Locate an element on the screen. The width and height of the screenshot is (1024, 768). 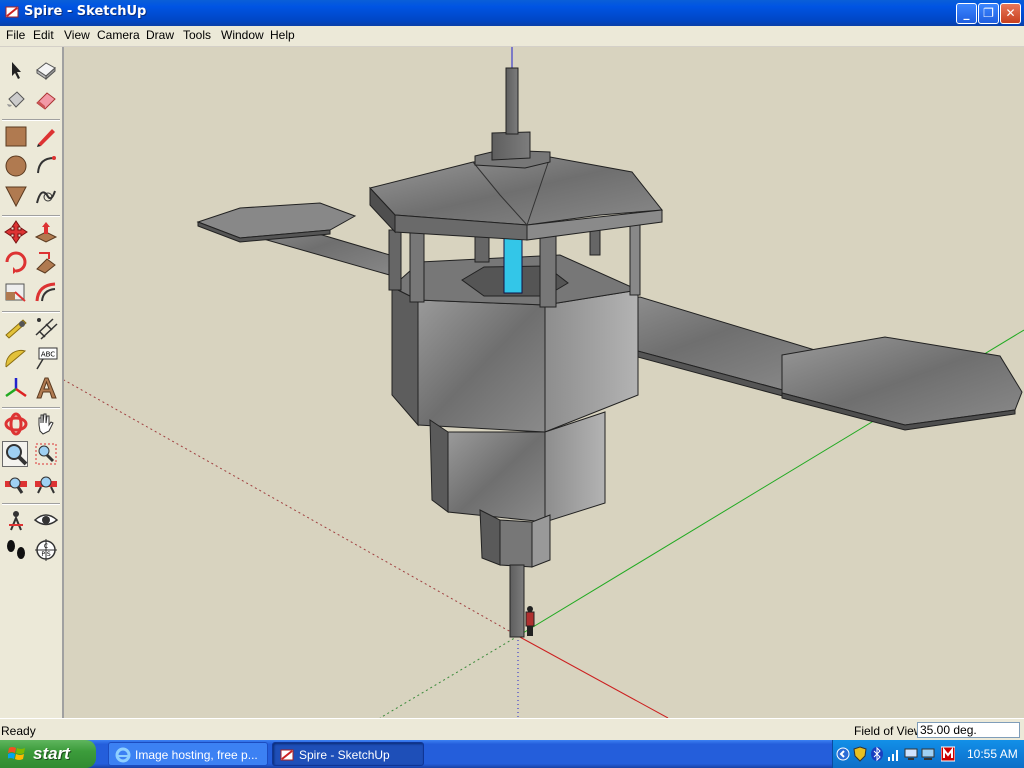
walk-tool is located at coordinates (16, 550).